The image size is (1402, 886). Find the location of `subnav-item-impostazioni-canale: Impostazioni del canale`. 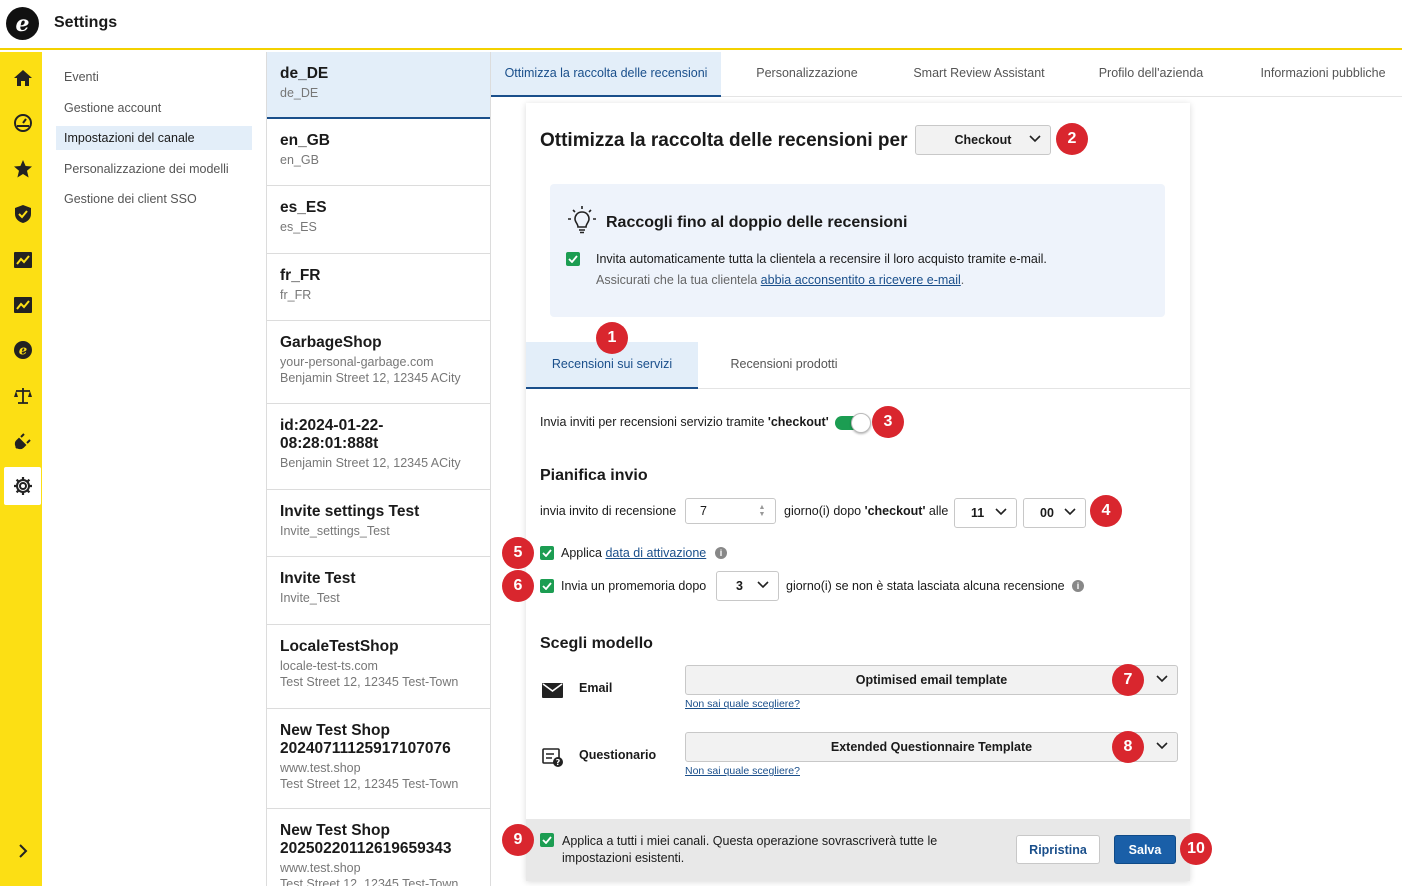

subnav-item-impostazioni-canale: Impostazioni del canale is located at coordinates (154, 138).